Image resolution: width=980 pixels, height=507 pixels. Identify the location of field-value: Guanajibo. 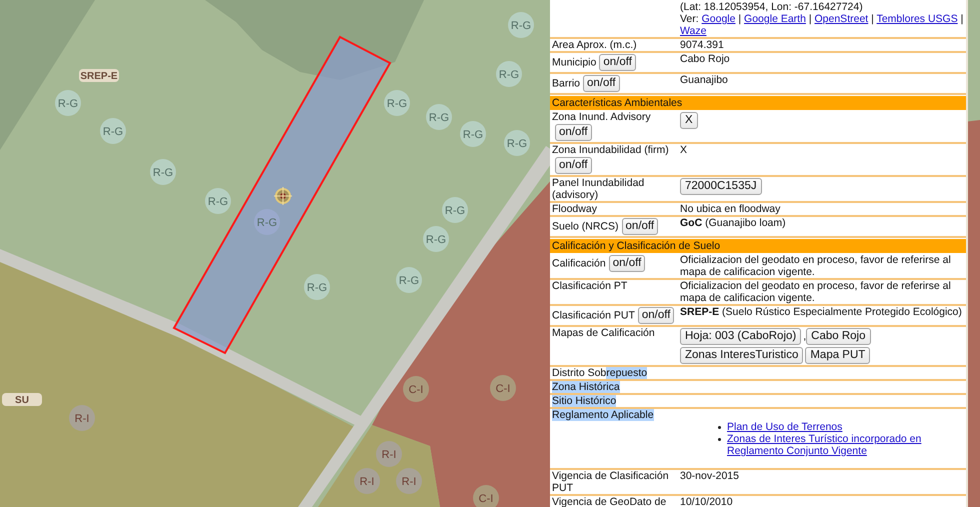
(704, 80).